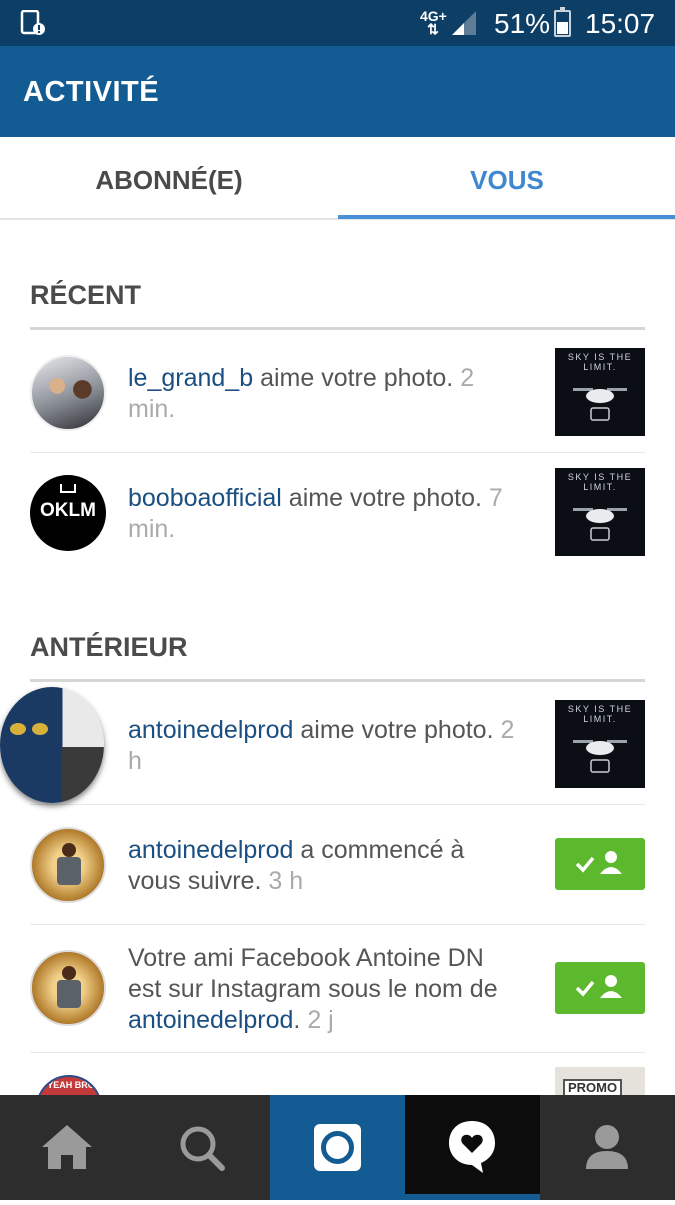 The height and width of the screenshot is (1205, 675). I want to click on activity-heart-icon, so click(472, 1147).